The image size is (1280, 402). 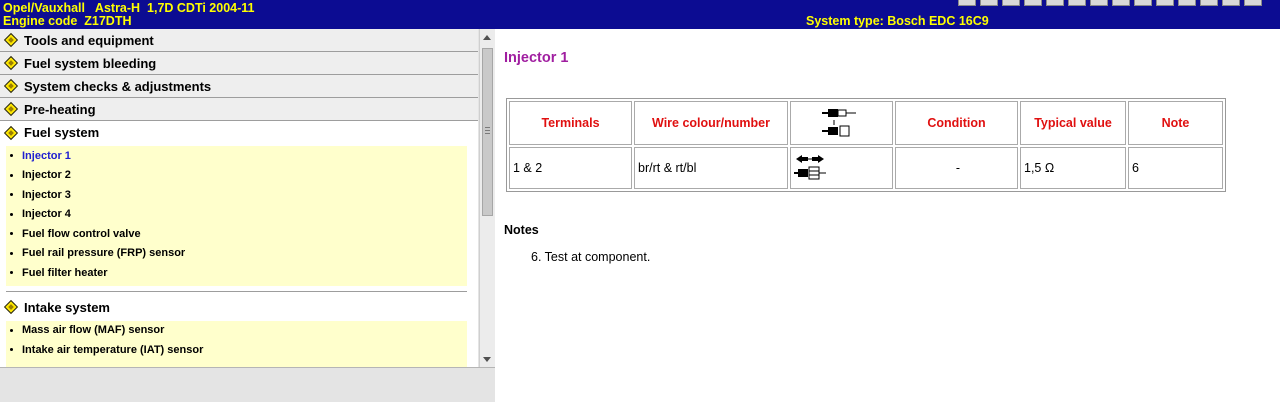 I want to click on engine-code: Engine code Z17DTH, so click(x=67, y=21).